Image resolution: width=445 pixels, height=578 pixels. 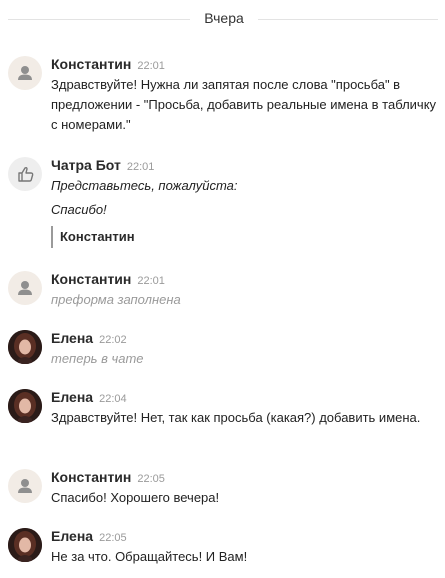 What do you see at coordinates (135, 497) in the screenshot?
I see `message-text: Спасибо! Хорошего вечера!` at bounding box center [135, 497].